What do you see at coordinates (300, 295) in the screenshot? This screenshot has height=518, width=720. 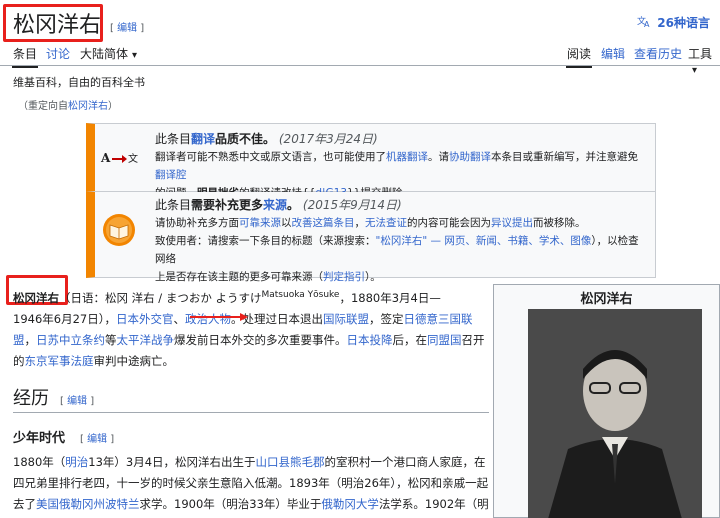 I see `romaji: Matsuoka Yōsuke` at bounding box center [300, 295].